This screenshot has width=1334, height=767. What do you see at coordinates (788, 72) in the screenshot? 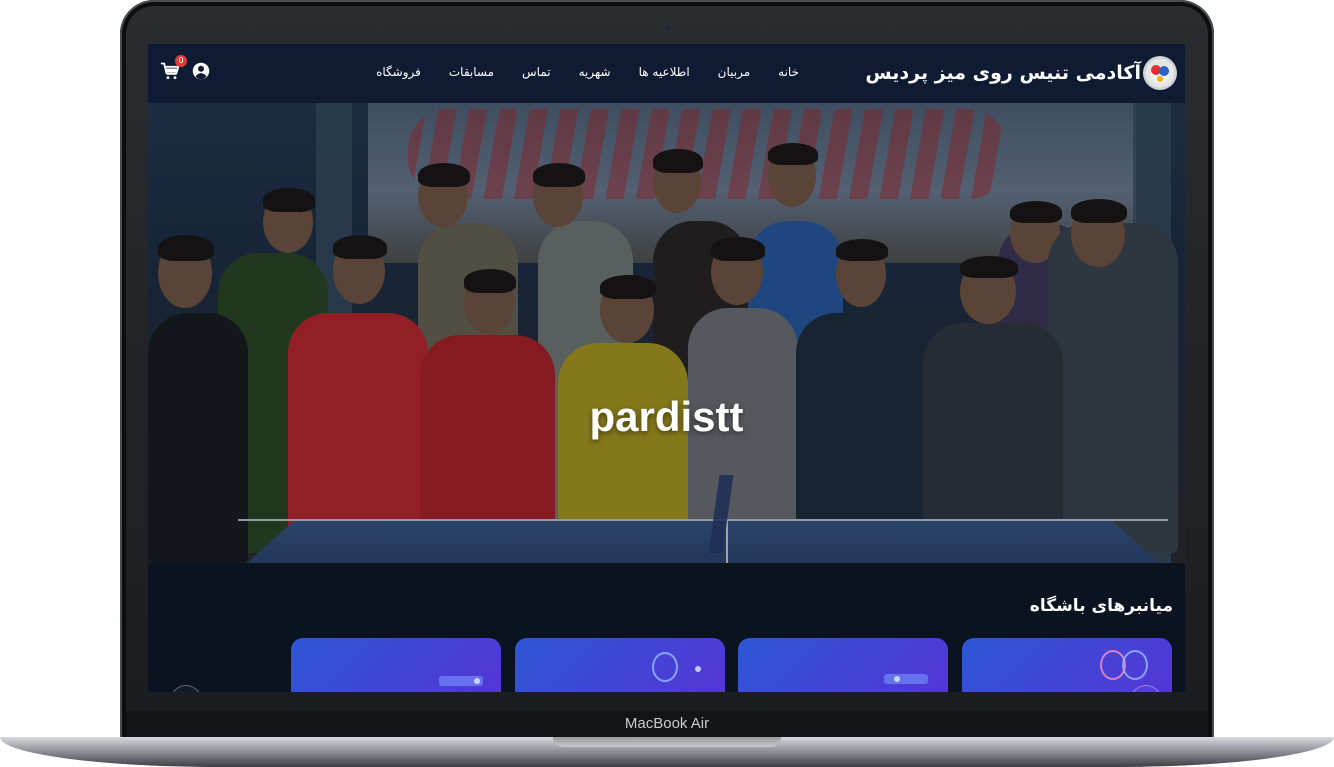
I see `nav-item-home: خانه` at bounding box center [788, 72].